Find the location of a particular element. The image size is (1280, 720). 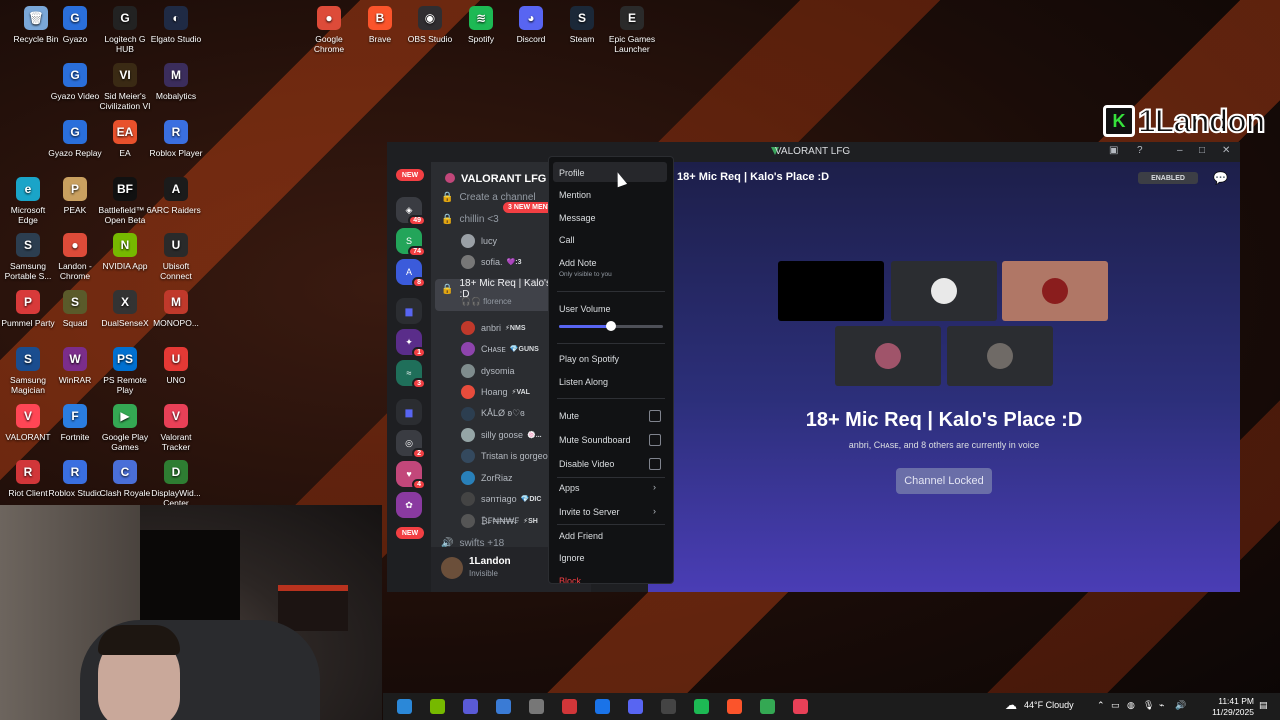

desktop-icon: P PEAK is located at coordinates (75, 196).